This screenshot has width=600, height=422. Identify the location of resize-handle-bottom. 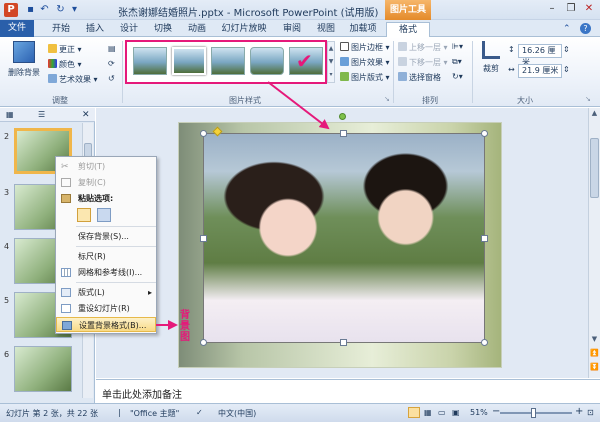
(343, 342).